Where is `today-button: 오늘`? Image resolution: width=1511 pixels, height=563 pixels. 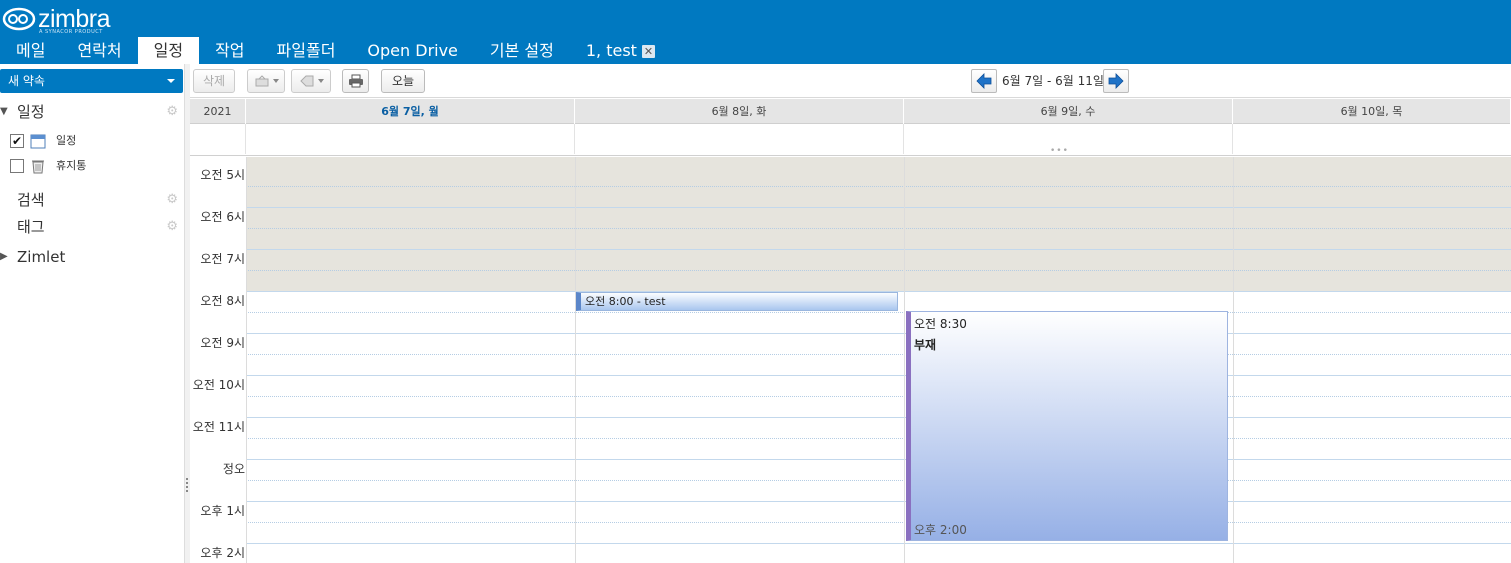
today-button: 오늘 is located at coordinates (403, 81).